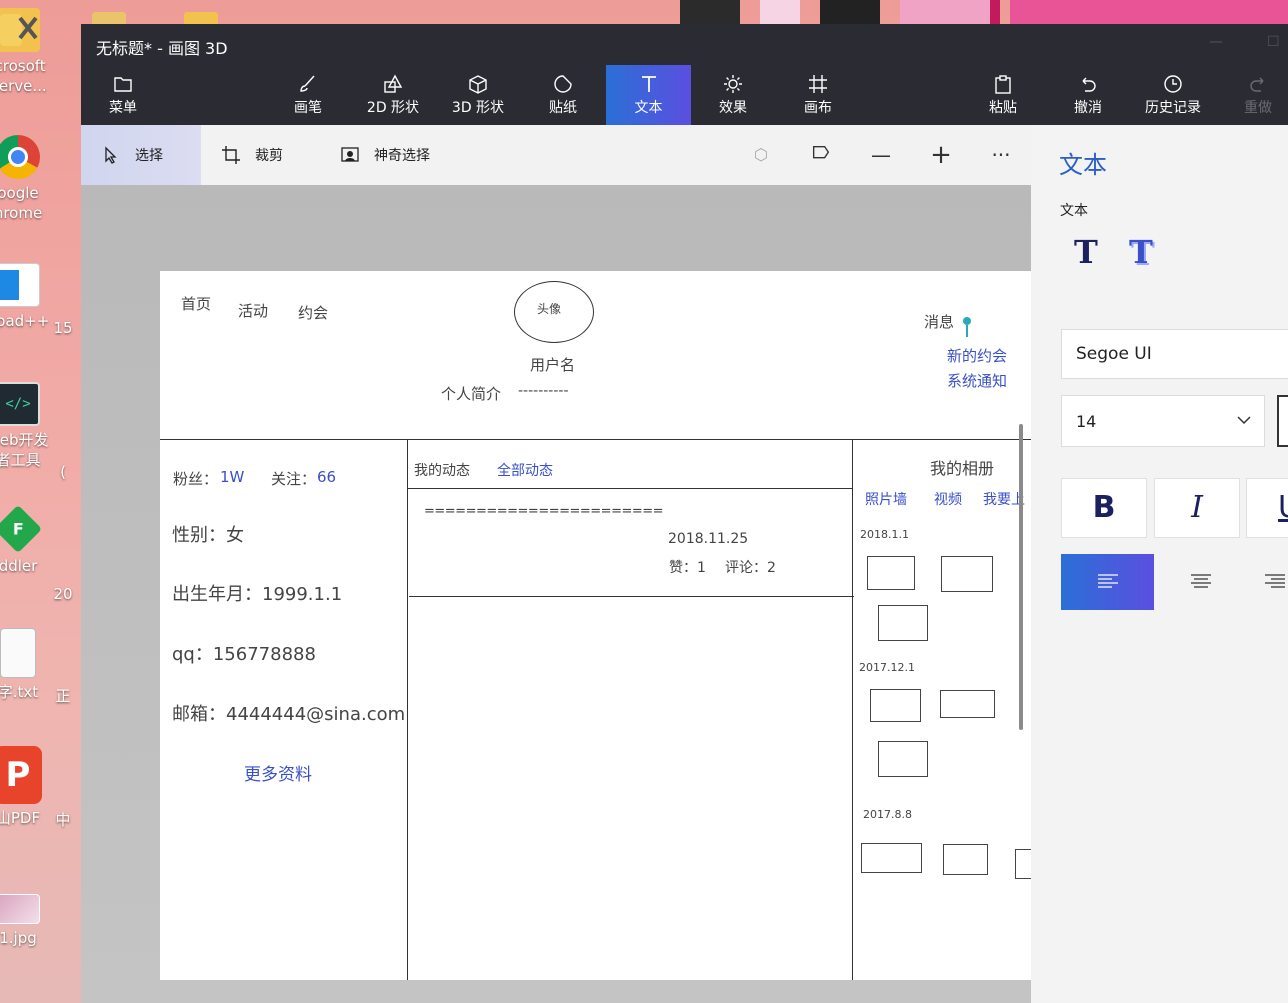 The width and height of the screenshot is (1288, 1003). I want to click on select-button: 选择, so click(141, 155).